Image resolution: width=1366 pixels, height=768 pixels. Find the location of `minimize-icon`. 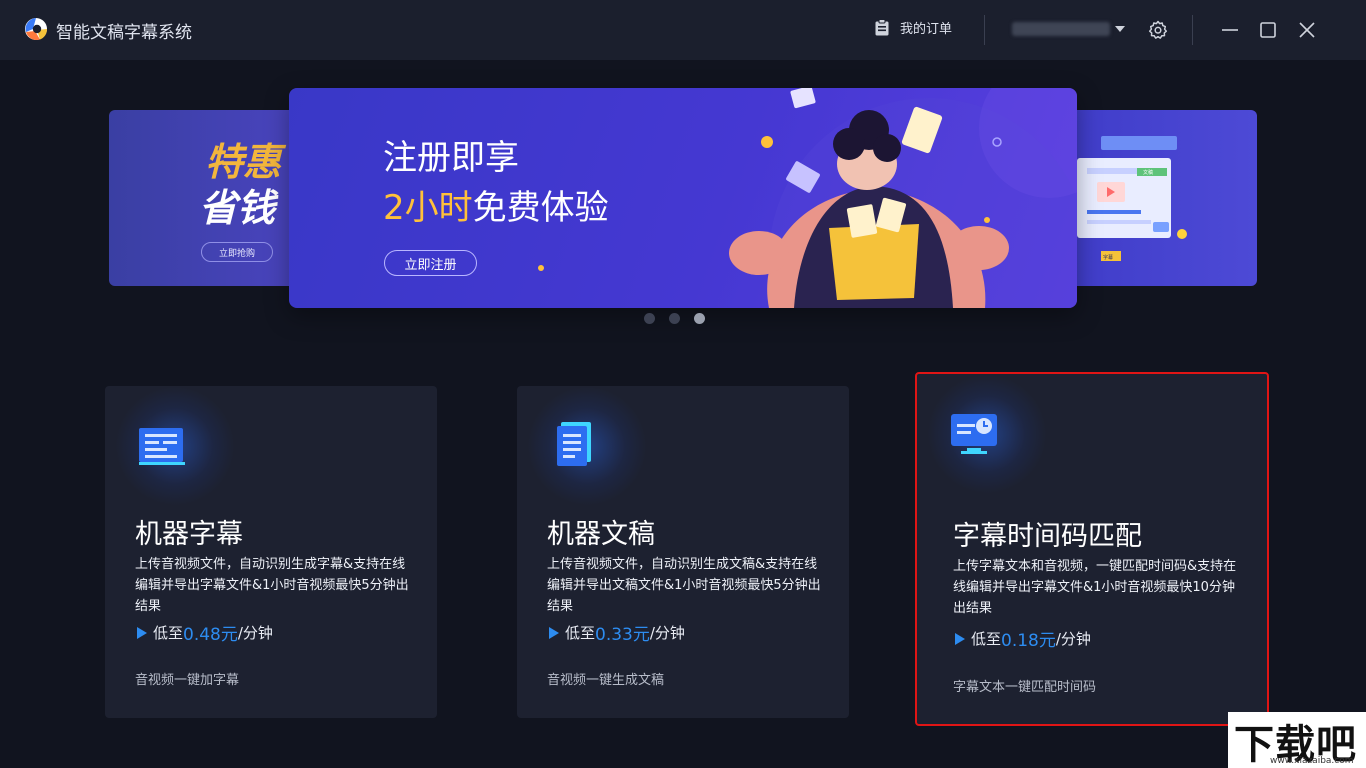

minimize-icon is located at coordinates (1230, 30).